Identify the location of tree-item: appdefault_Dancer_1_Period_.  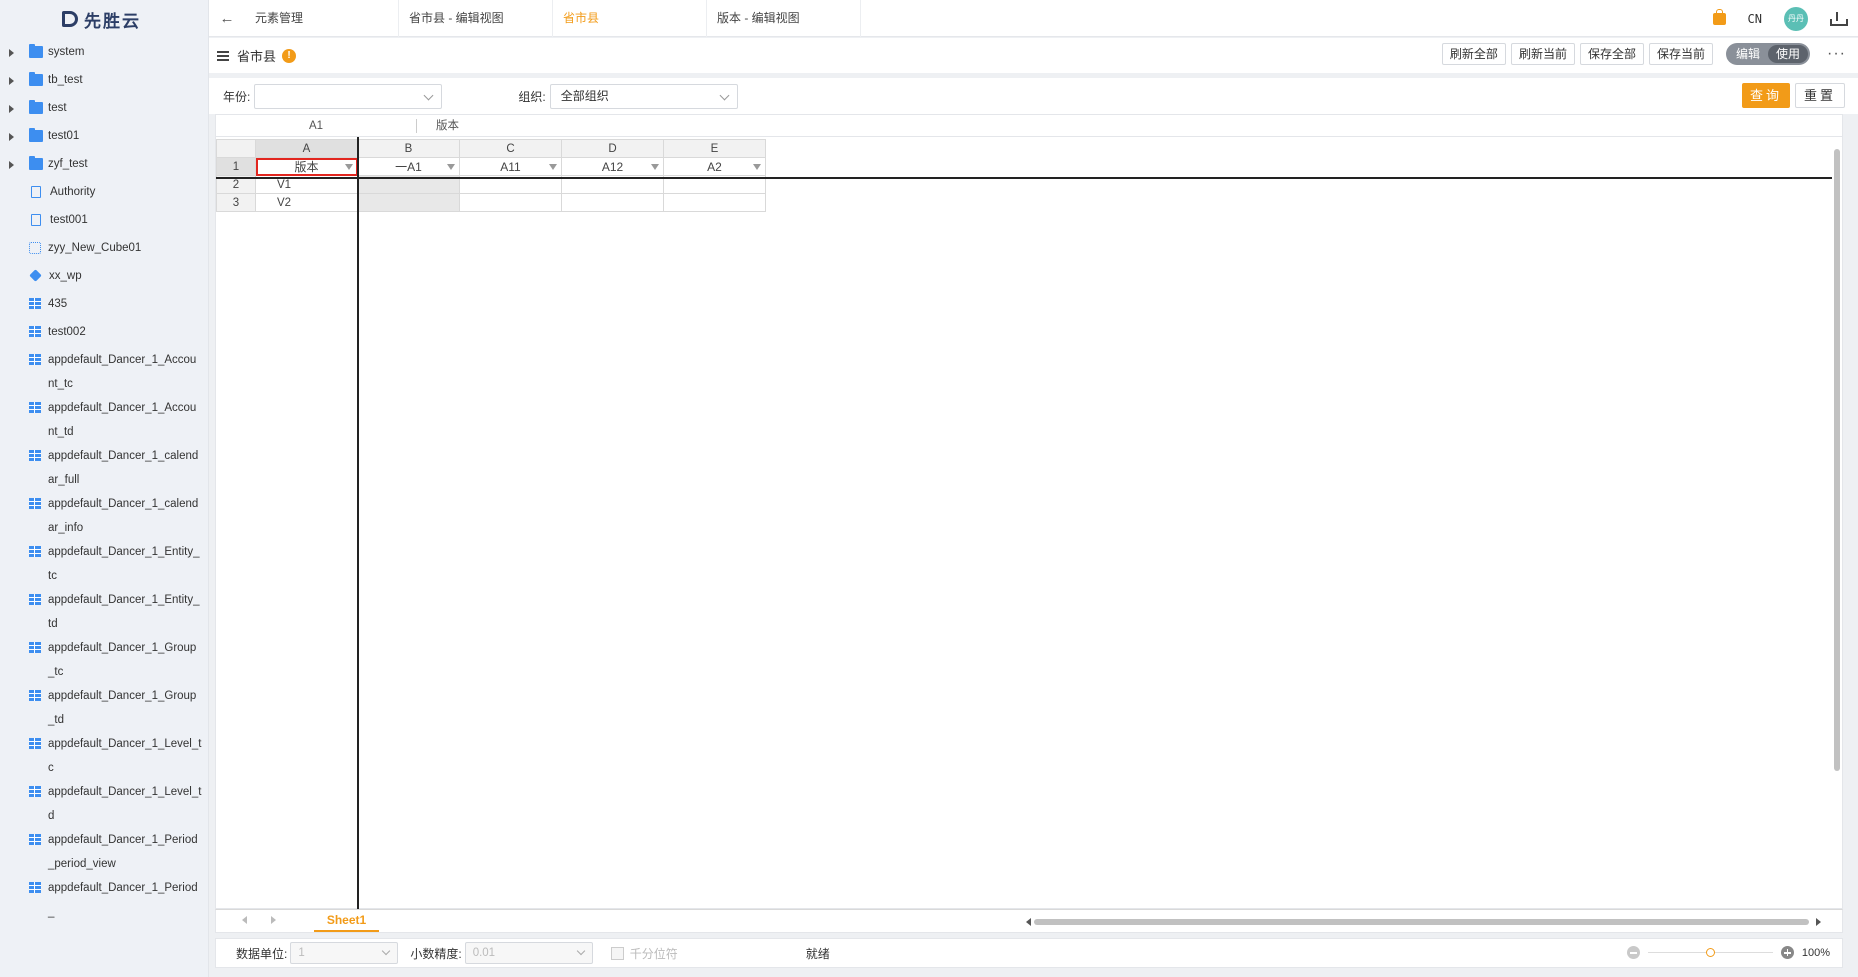
(104, 900).